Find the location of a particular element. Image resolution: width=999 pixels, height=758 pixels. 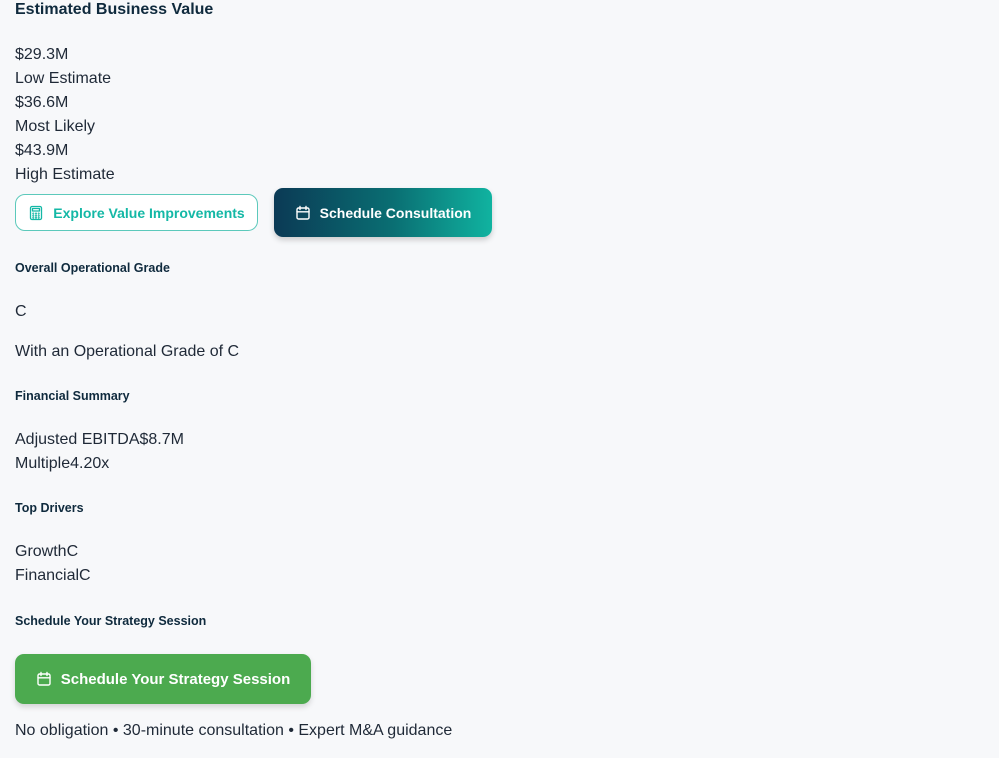

strategy-session-button-label: Schedule Your Strategy Session is located at coordinates (175, 679).